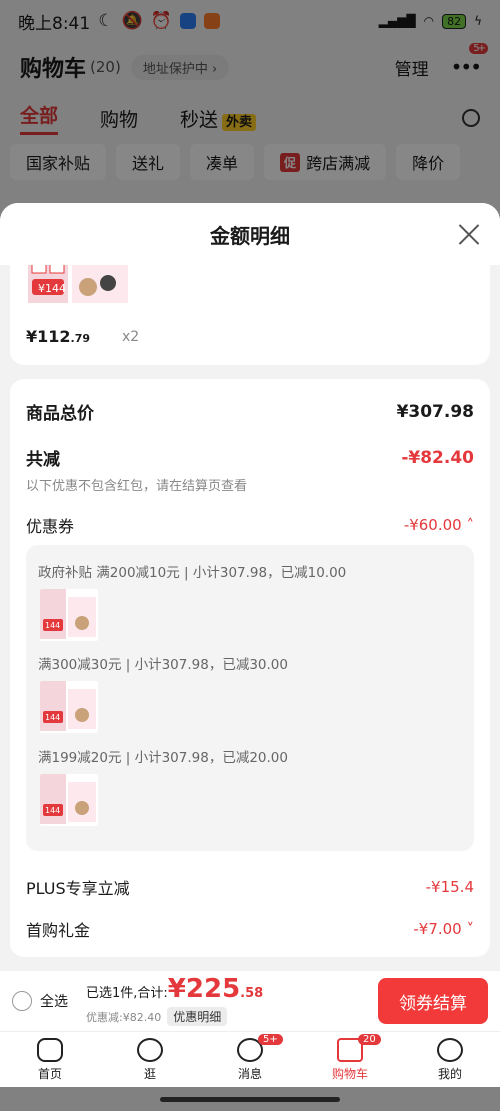 Image resolution: width=500 pixels, height=1111 pixels. I want to click on tab-me: 我的, so click(450, 1059).